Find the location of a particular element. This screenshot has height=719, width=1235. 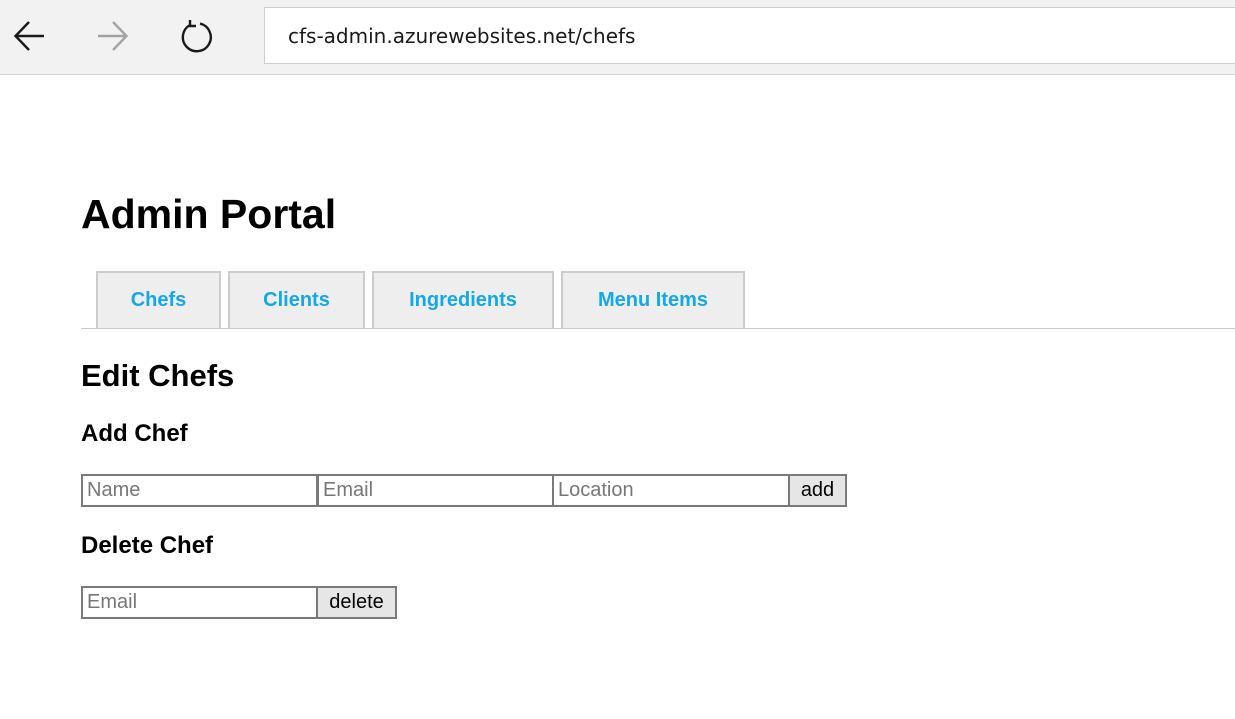

refresh-icon is located at coordinates (197, 36).